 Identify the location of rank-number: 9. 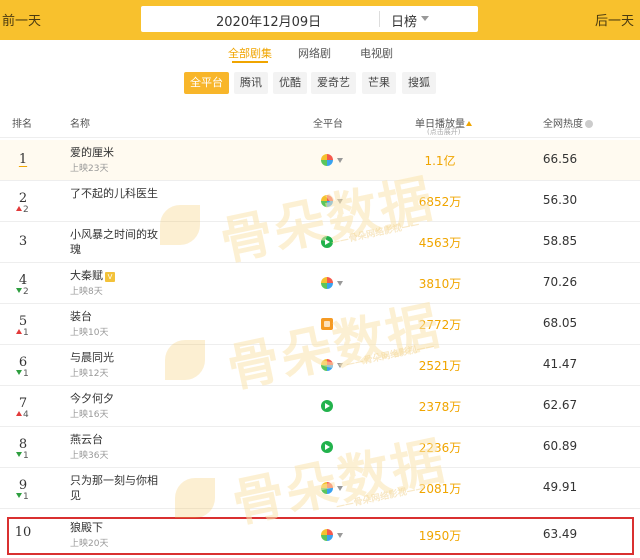
(23, 485).